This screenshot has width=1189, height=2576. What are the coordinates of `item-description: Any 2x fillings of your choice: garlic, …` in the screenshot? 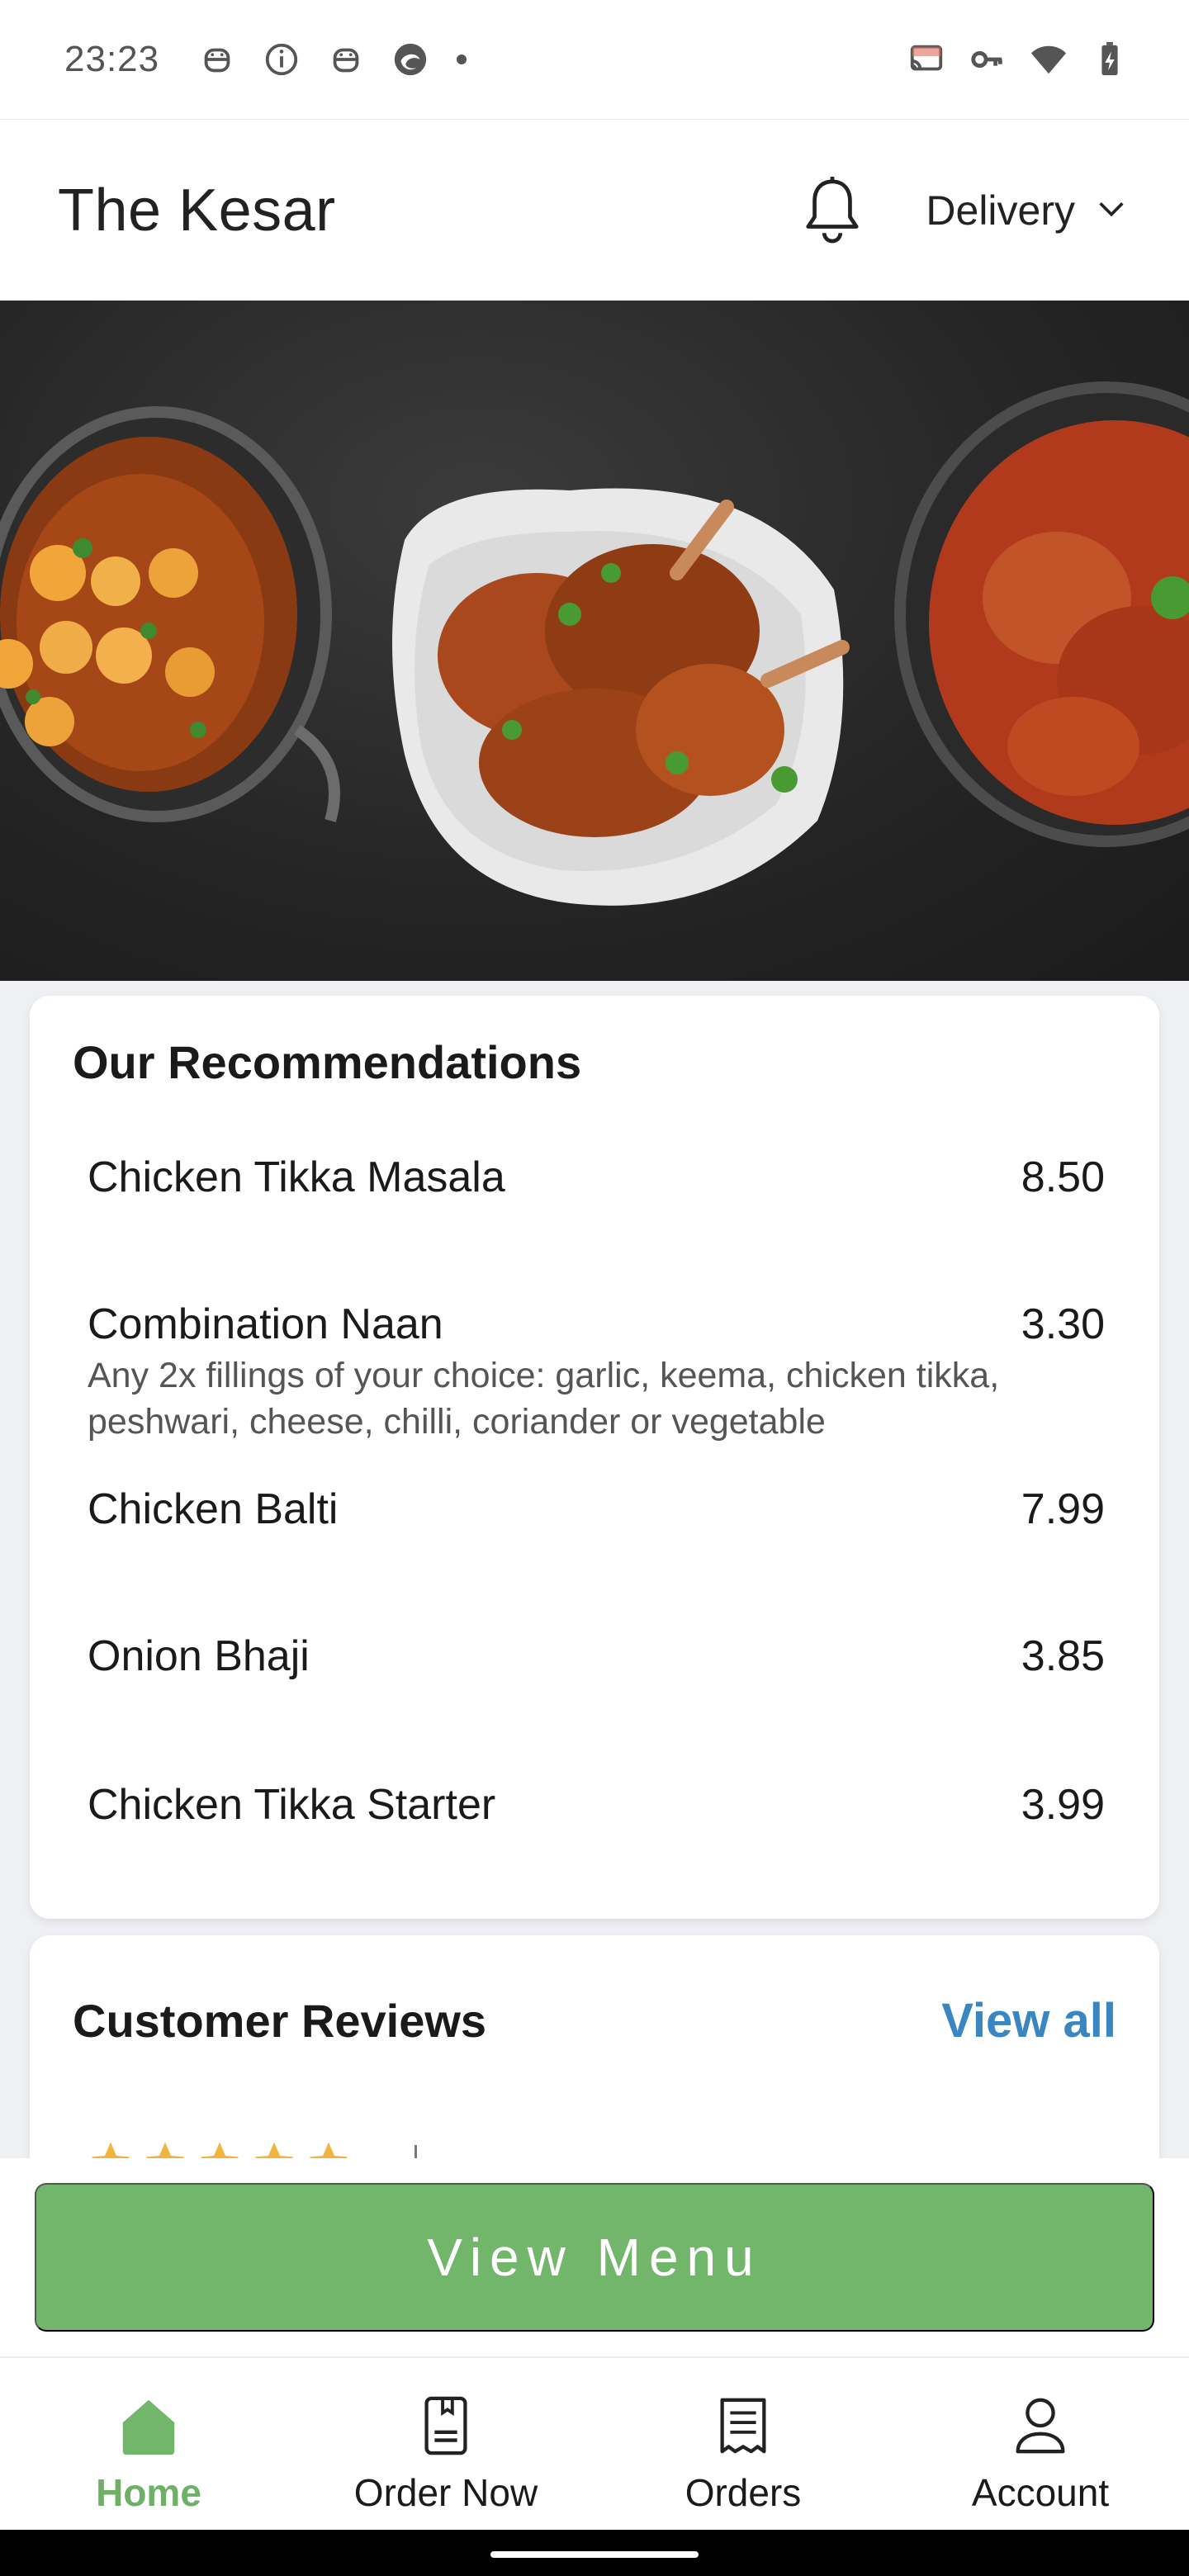 It's located at (544, 1399).